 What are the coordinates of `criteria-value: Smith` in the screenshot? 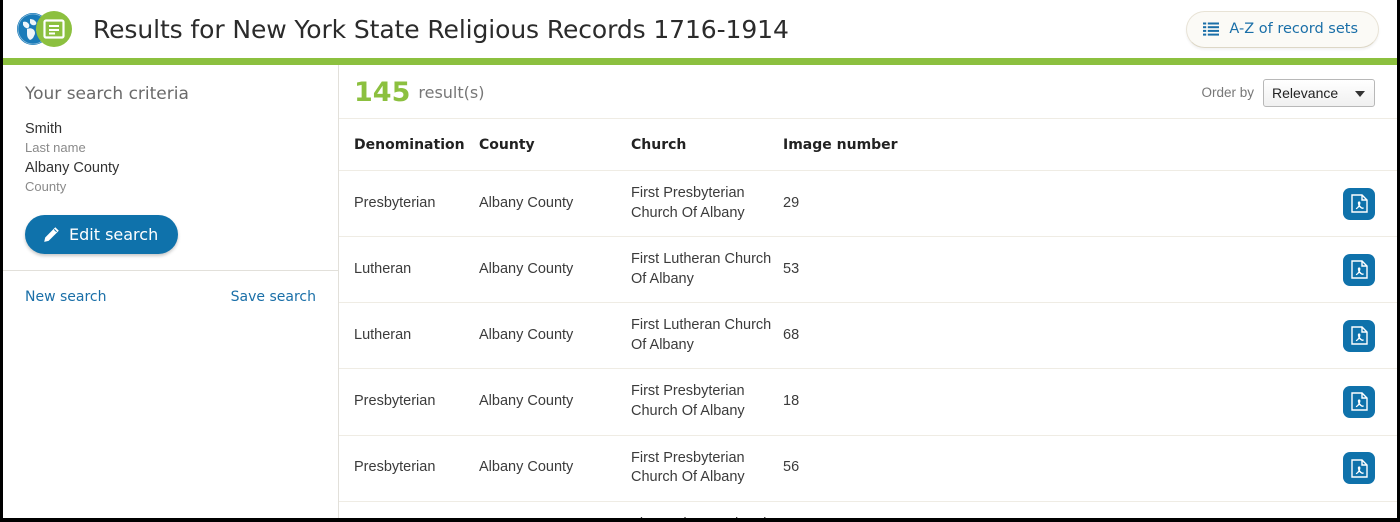 It's located at (44, 129).